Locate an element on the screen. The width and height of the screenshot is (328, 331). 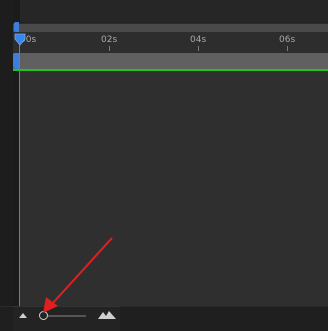
playhead-icon is located at coordinates (20, 39).